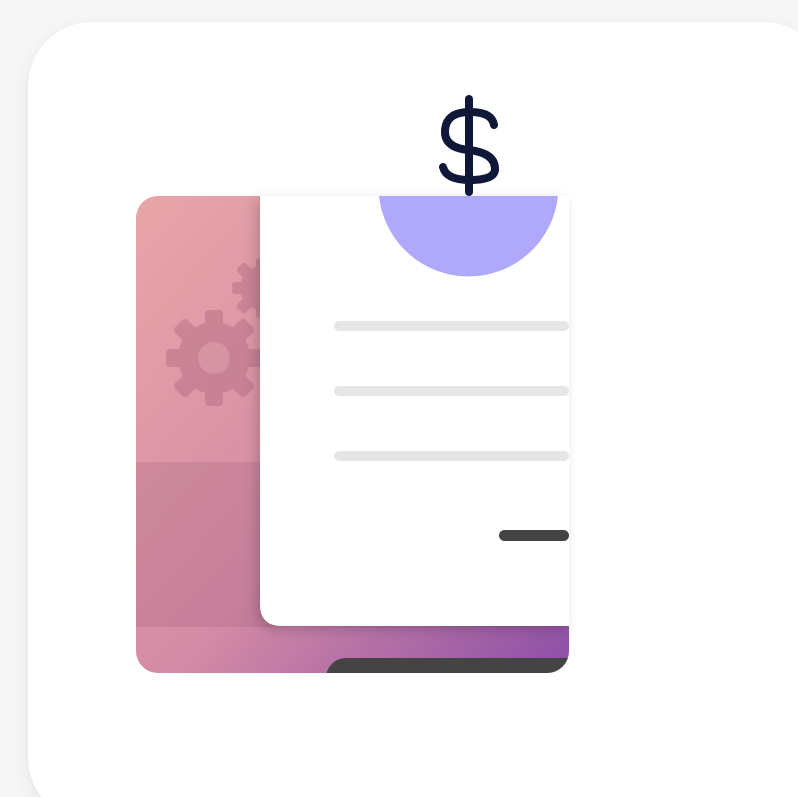 Image resolution: width=798 pixels, height=797 pixels. I want to click on dollar-icon, so click(469, 145).